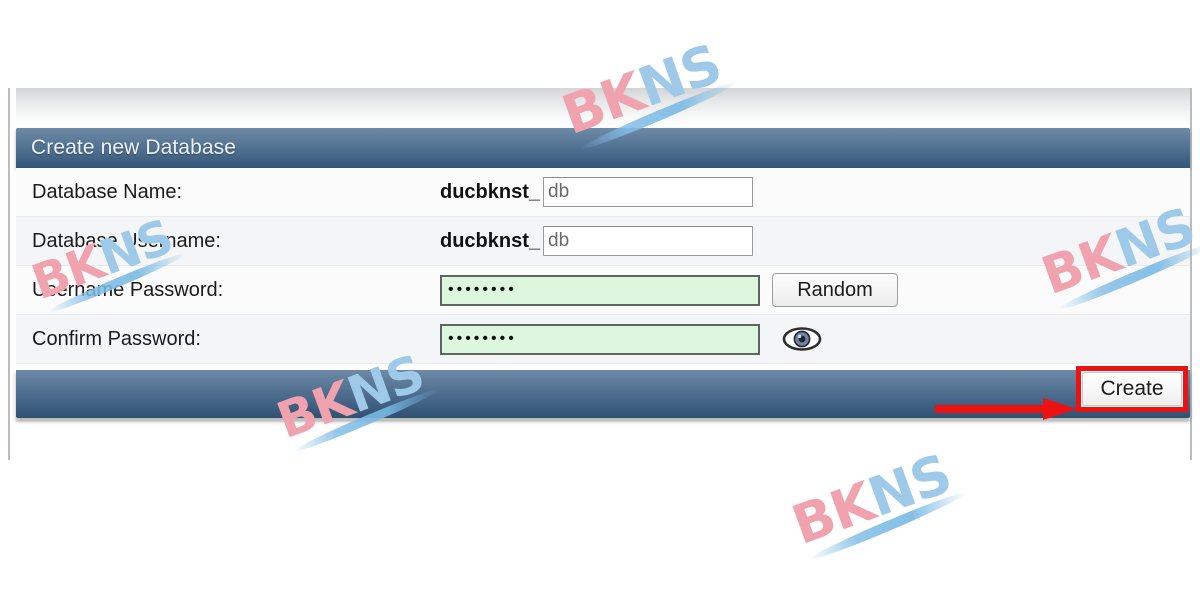  Describe the element at coordinates (802, 339) in the screenshot. I see `eye-icon` at that location.